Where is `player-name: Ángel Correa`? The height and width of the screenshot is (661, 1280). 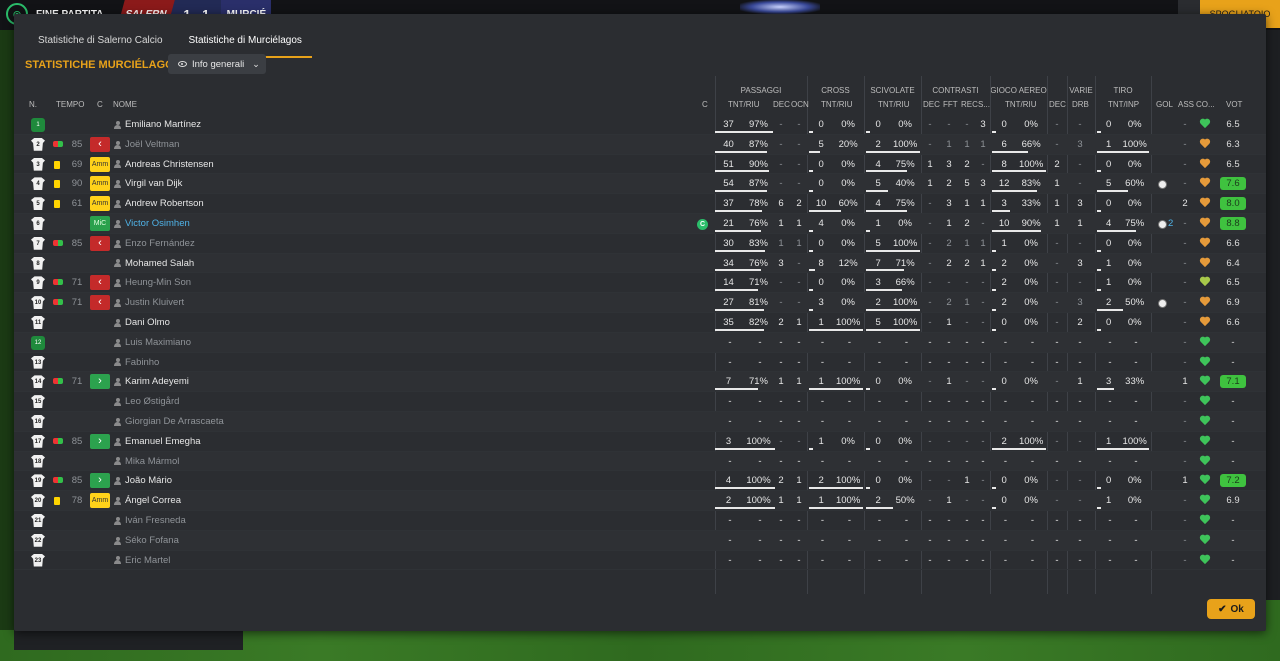 player-name: Ángel Correa is located at coordinates (147, 501).